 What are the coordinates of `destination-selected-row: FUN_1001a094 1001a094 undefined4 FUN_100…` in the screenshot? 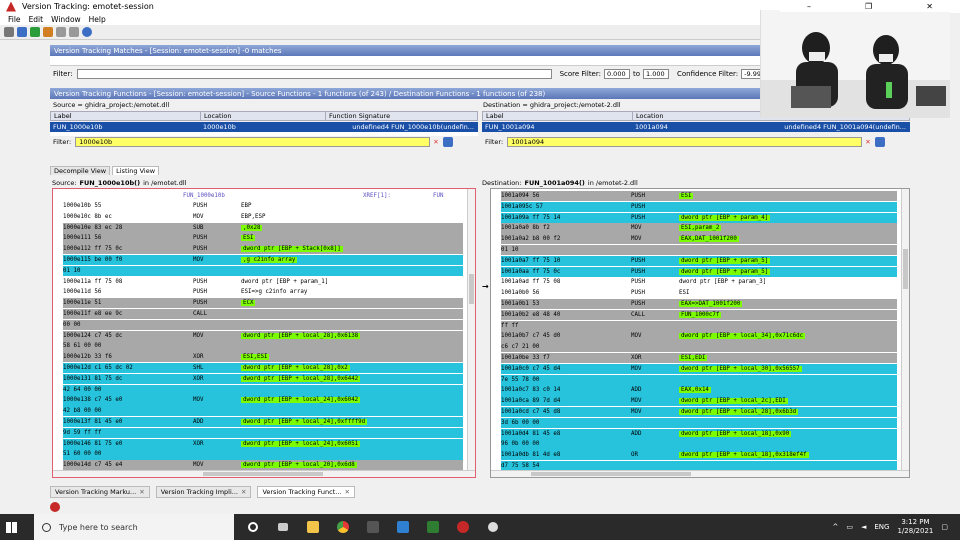 It's located at (696, 127).